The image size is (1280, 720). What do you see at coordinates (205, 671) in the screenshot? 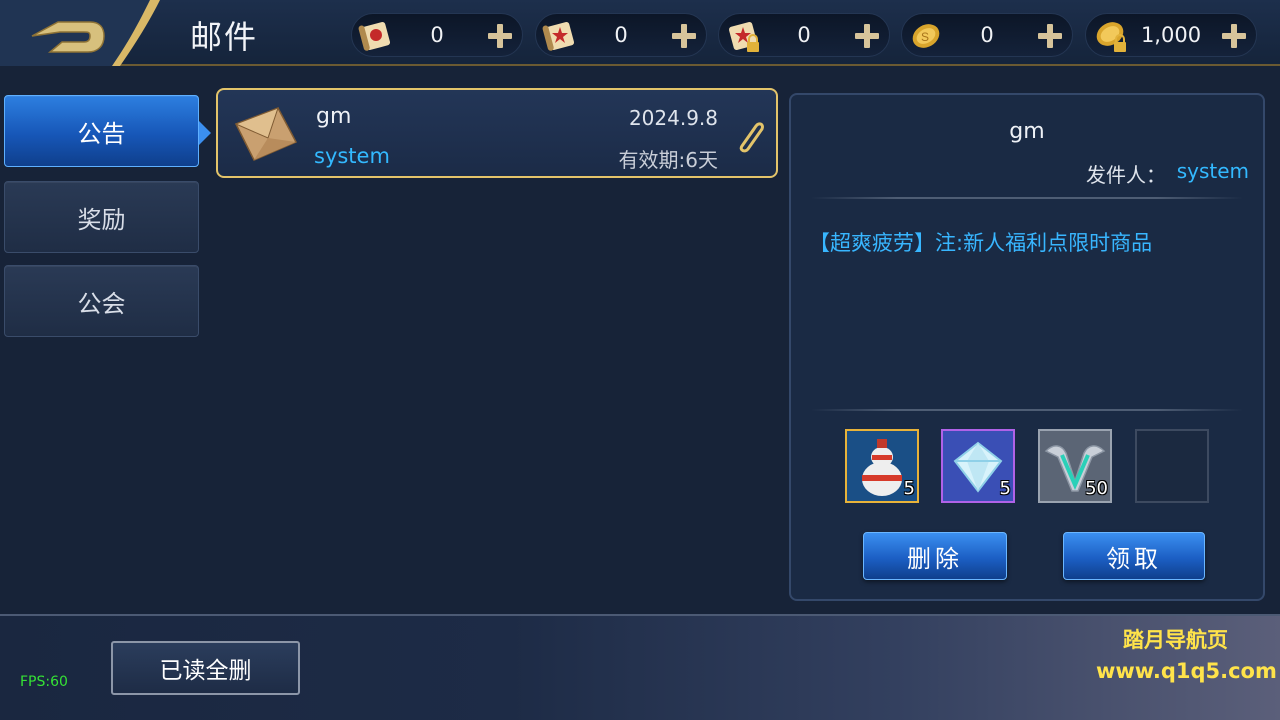
I see `delete-all-read-label: 已读全删` at bounding box center [205, 671].